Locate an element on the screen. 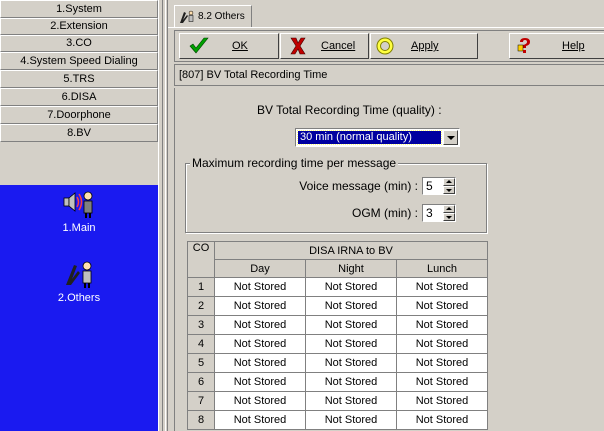  help-question-icon is located at coordinates (523, 45).